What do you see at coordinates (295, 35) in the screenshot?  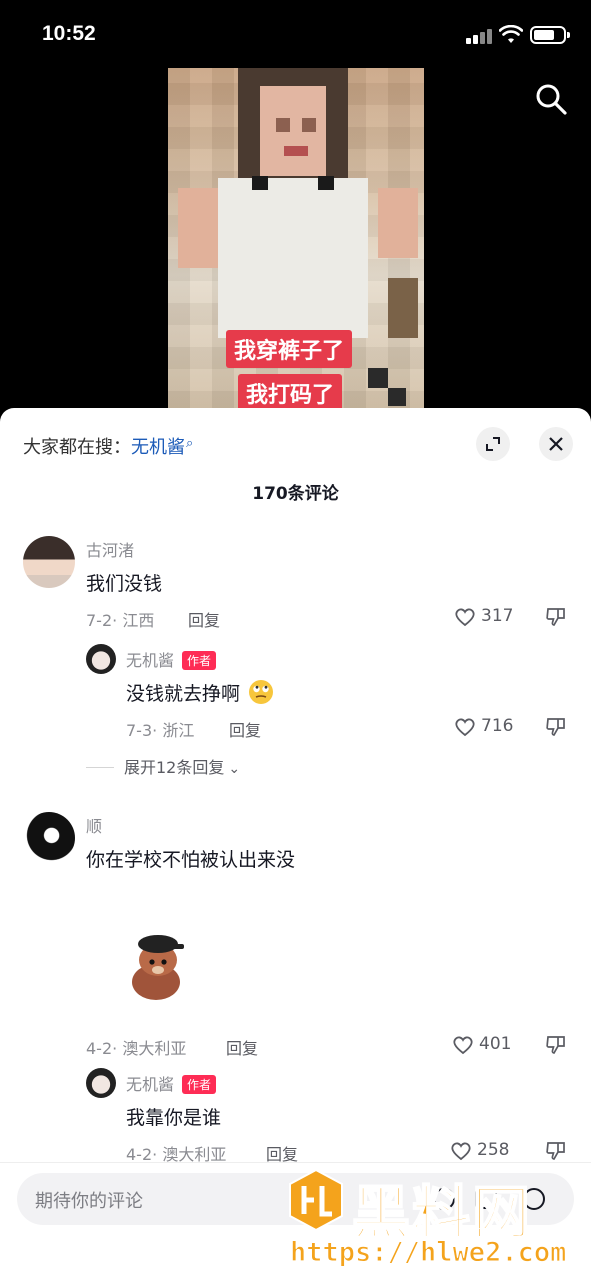 I see `status-bar: 10:52` at bounding box center [295, 35].